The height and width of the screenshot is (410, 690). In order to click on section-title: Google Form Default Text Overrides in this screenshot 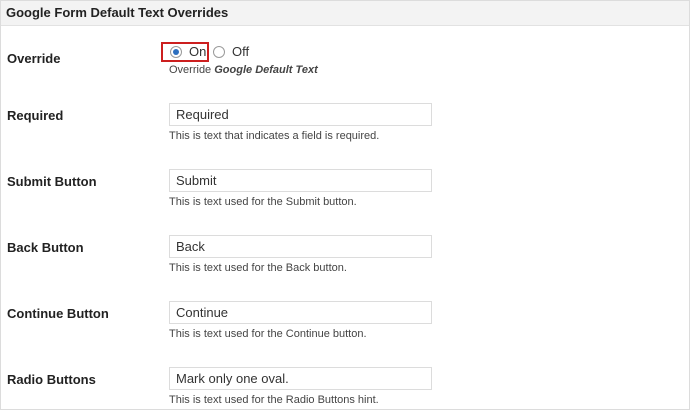, I will do `click(117, 12)`.